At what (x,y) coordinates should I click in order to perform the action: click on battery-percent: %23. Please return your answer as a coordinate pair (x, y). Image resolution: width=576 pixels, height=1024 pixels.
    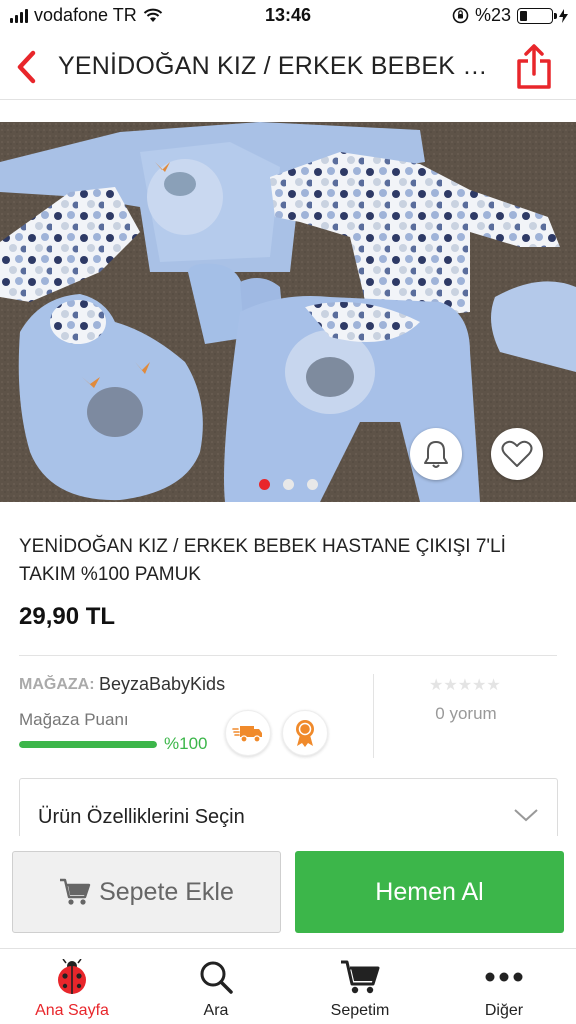
    Looking at the image, I should click on (492, 15).